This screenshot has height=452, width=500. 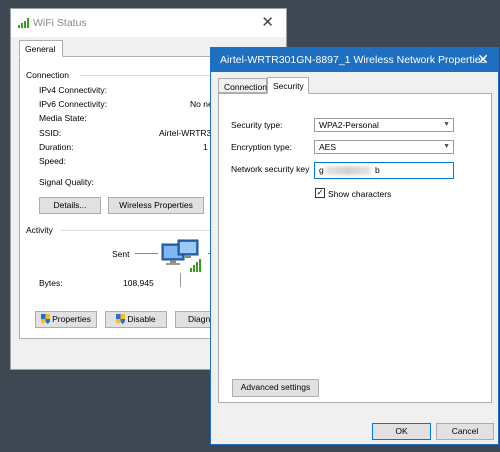 I want to click on disable-button: Disable, so click(x=136, y=319).